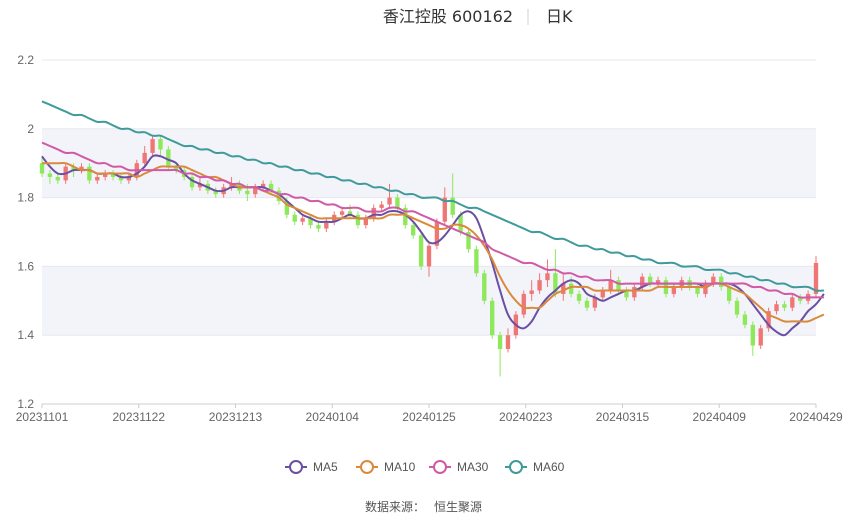 Image resolution: width=850 pixels, height=517 pixels. I want to click on data-source: 数据来源： 恒生聚源, so click(423, 506).